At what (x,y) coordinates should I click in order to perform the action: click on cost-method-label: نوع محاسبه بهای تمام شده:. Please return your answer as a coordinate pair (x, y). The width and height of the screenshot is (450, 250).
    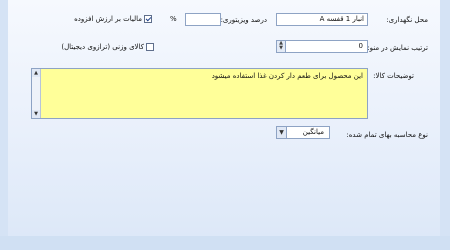
    Looking at the image, I should click on (387, 135).